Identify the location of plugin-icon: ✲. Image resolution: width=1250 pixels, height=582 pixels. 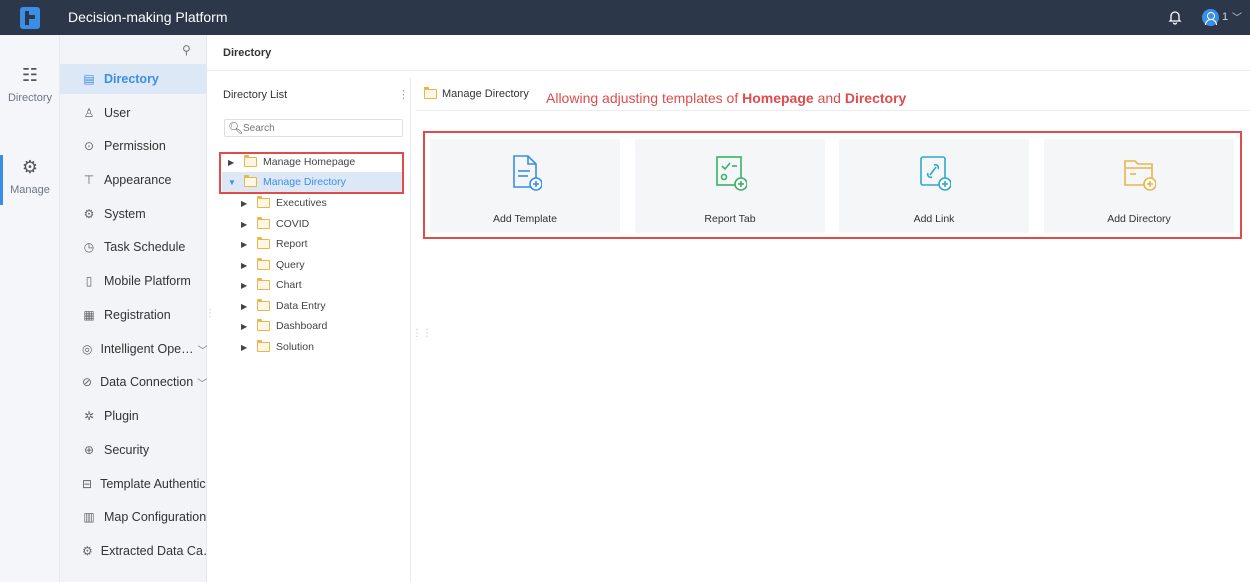
(89, 416).